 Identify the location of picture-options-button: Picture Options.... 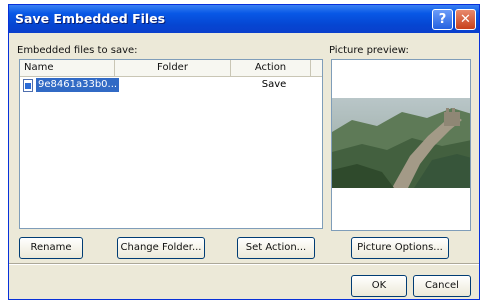
(400, 248).